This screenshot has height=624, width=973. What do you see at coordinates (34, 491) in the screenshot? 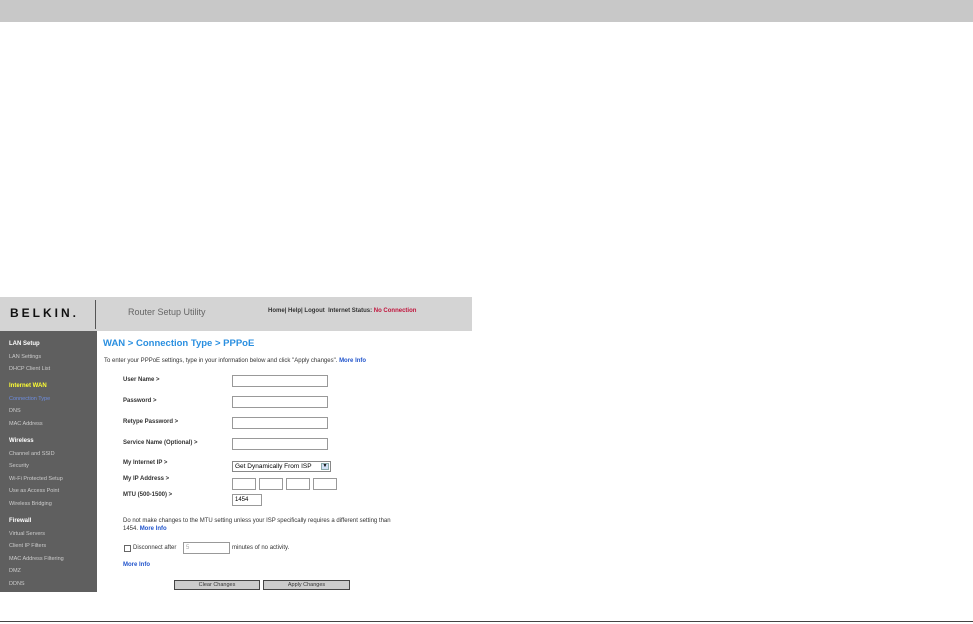
I see `sidebar-item-access-point: Use as Access Point` at bounding box center [34, 491].